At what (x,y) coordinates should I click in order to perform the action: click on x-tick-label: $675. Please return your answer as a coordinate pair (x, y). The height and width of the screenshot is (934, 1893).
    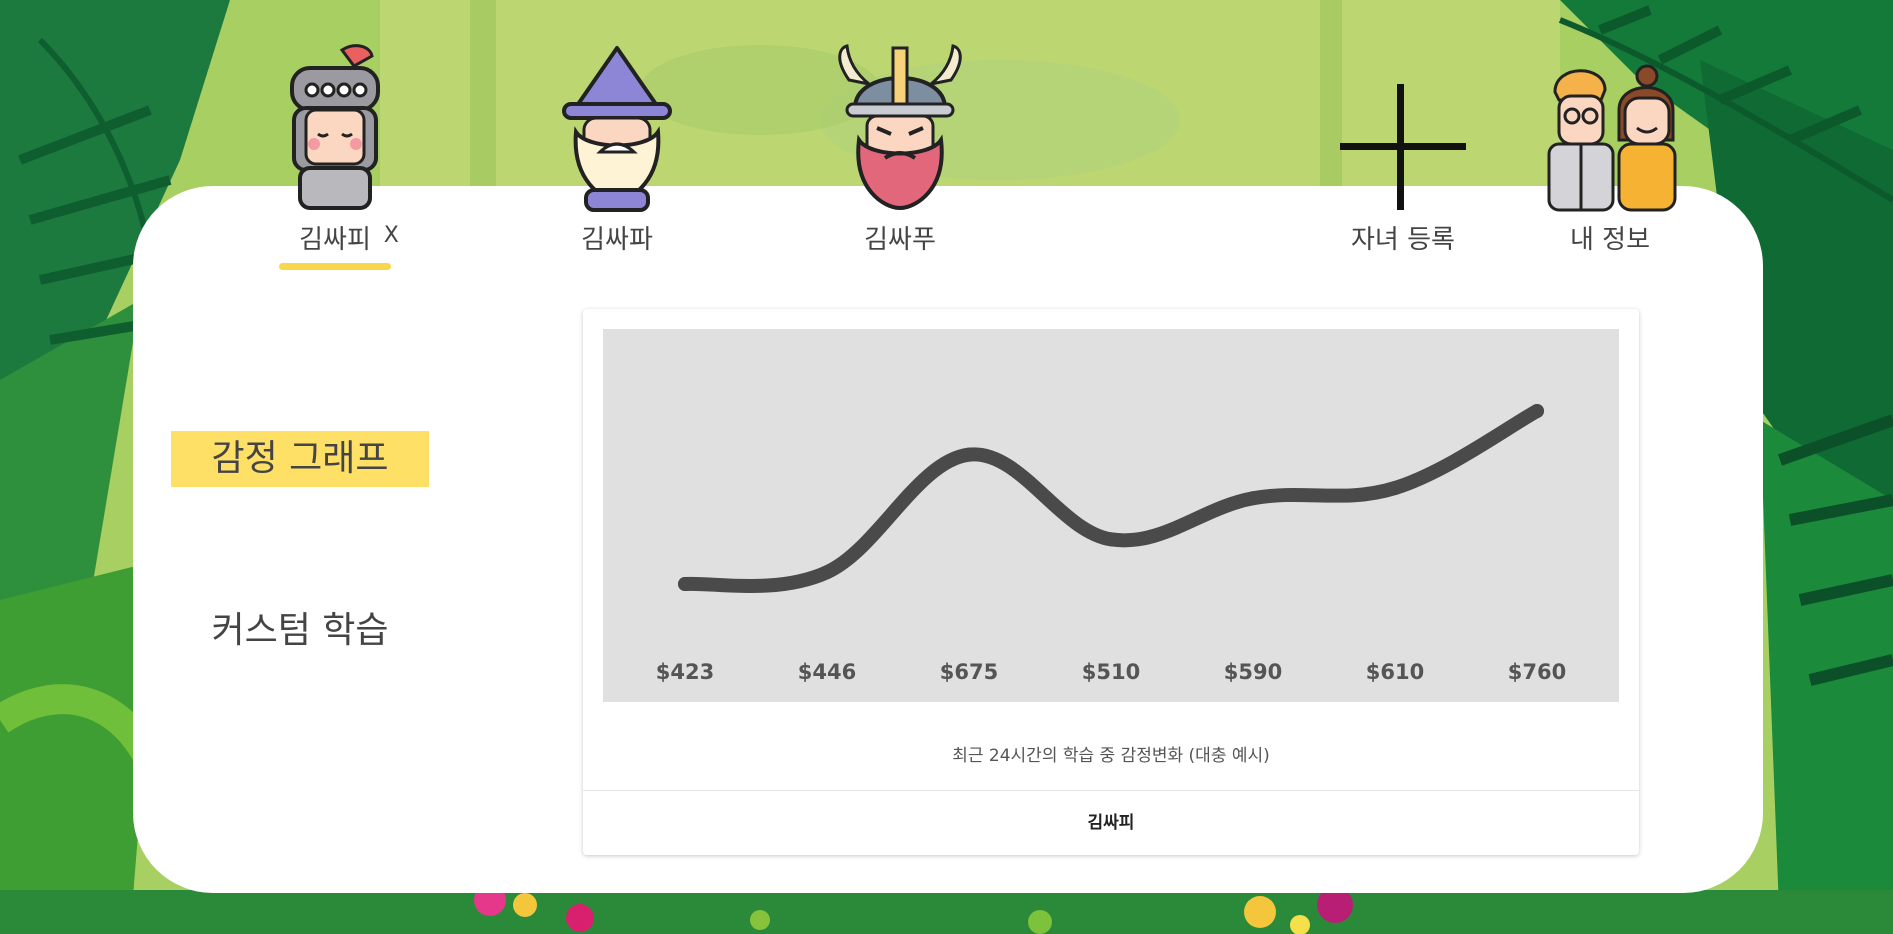
    Looking at the image, I should click on (969, 672).